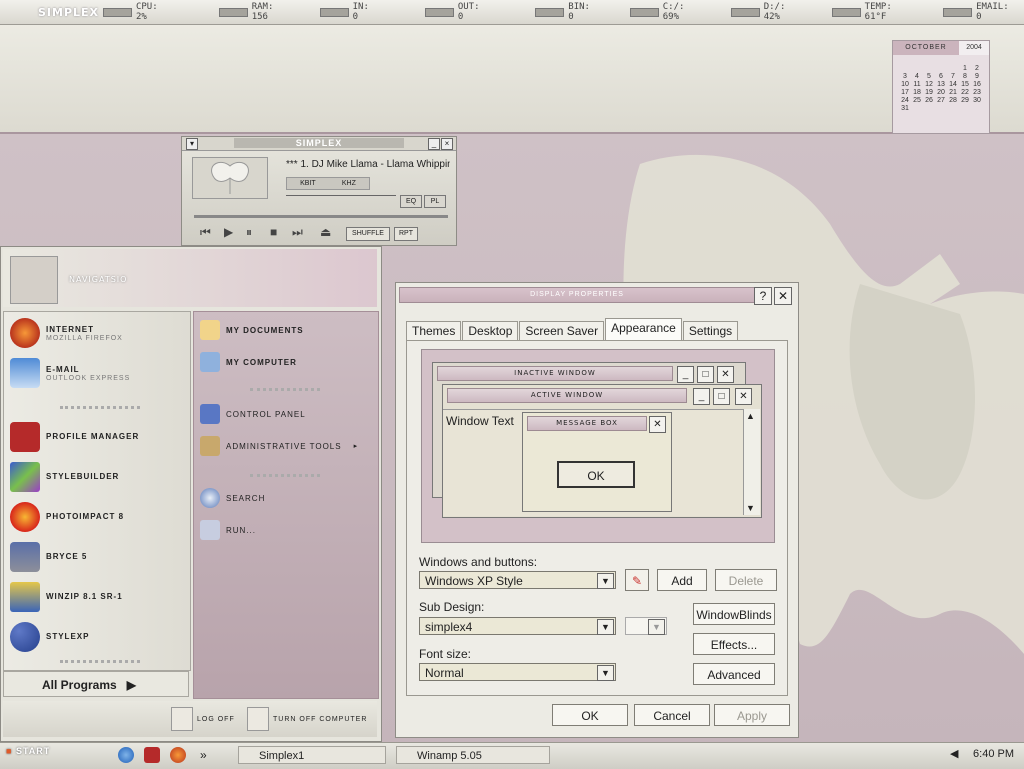 The width and height of the screenshot is (1024, 769). I want to click on winamp-titlebar: ▾ SIMPLEX _ ×, so click(319, 144).